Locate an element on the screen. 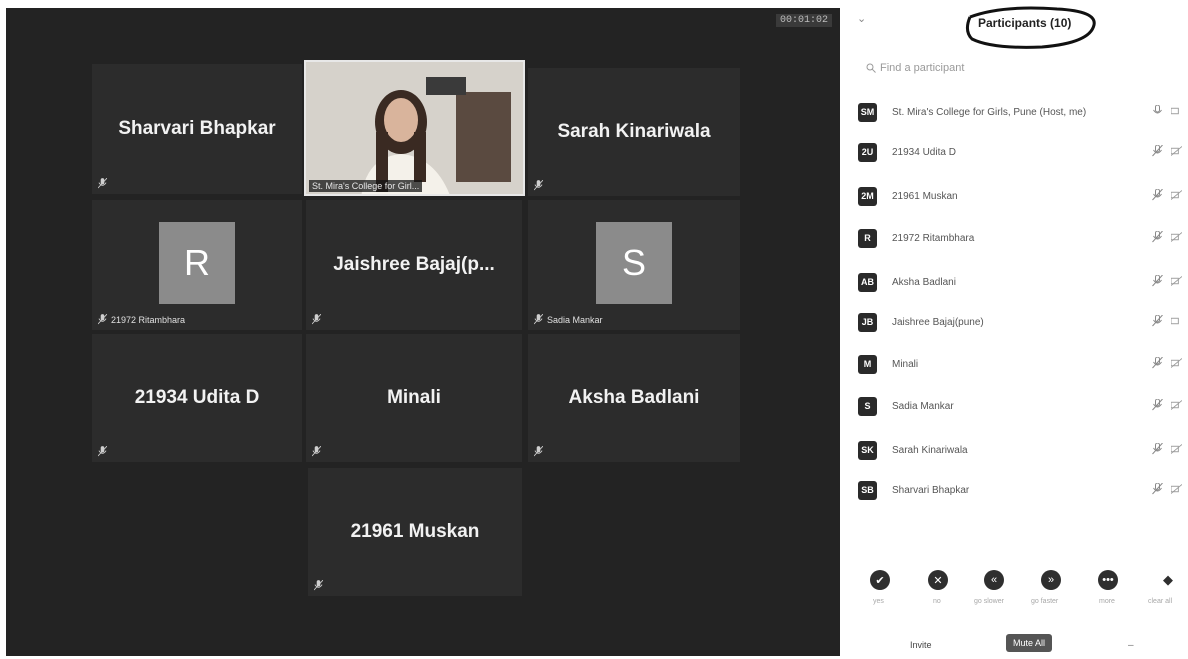 The height and width of the screenshot is (659, 1188). video-tile-sharvari: Sharvari Bhapkar is located at coordinates (197, 129).